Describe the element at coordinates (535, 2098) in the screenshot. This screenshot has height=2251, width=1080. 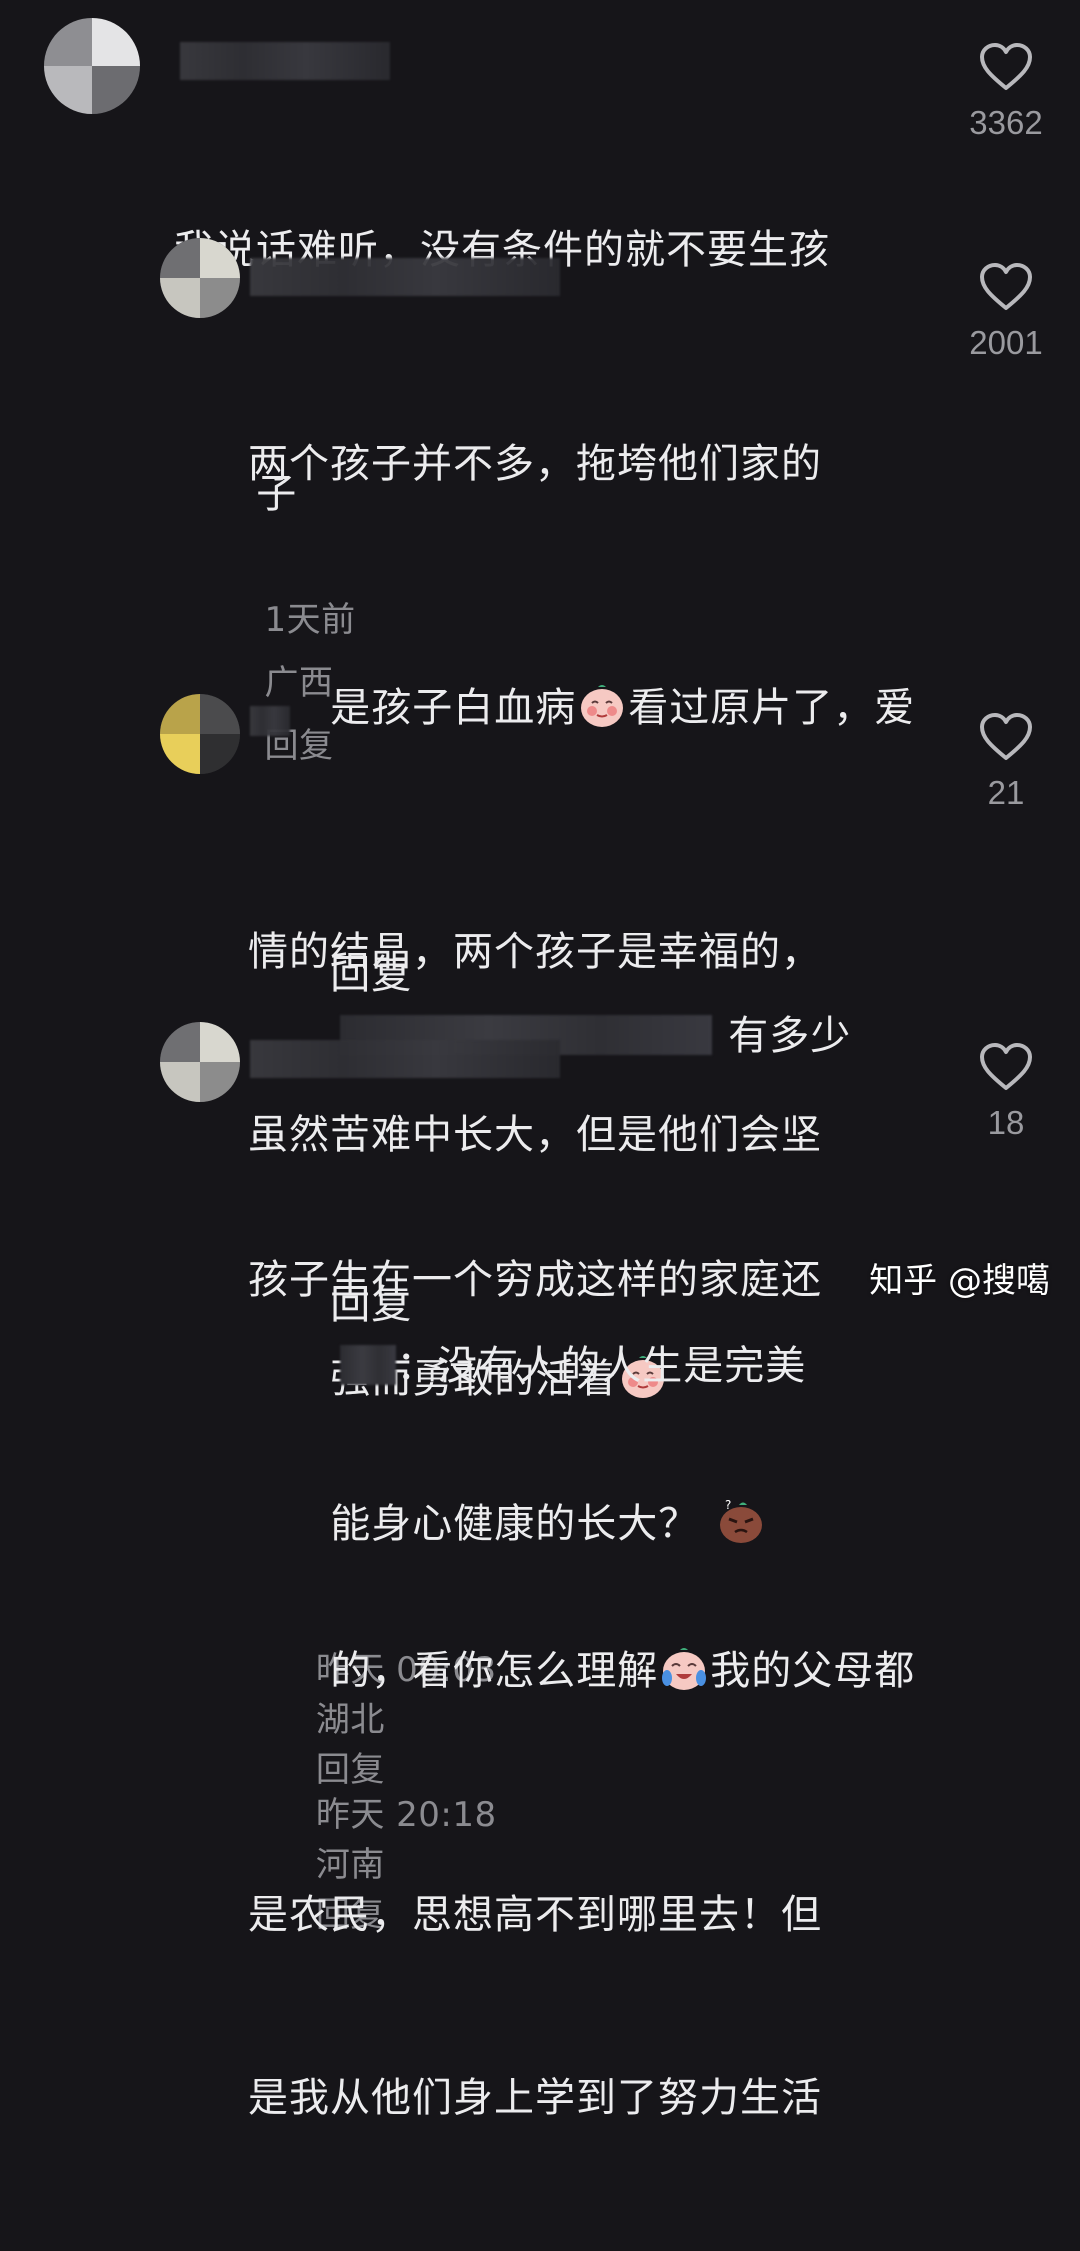
I see `comment-text-line: 是我从他们身上学到了努力生活` at that location.